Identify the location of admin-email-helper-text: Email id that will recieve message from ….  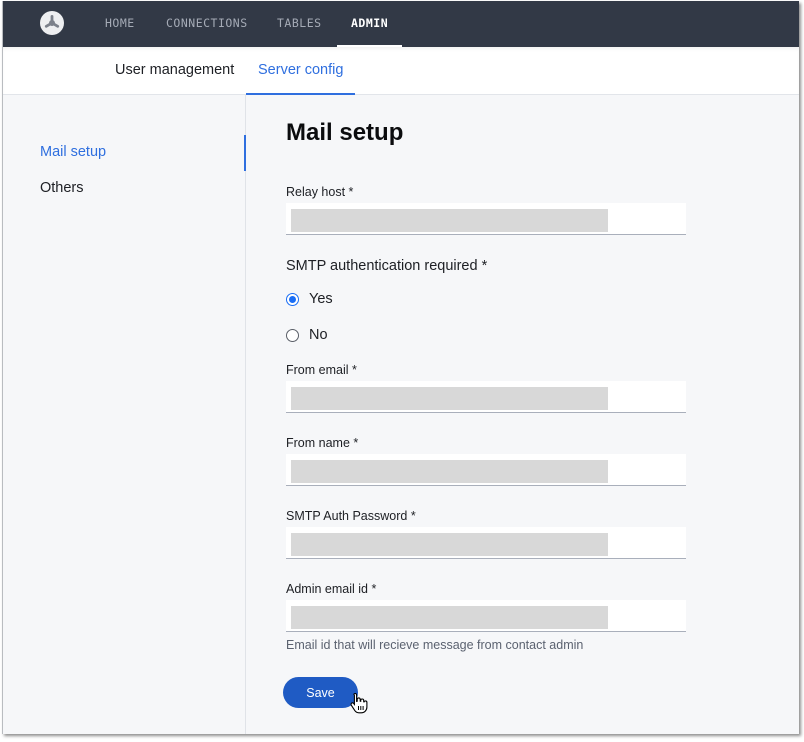
(435, 645).